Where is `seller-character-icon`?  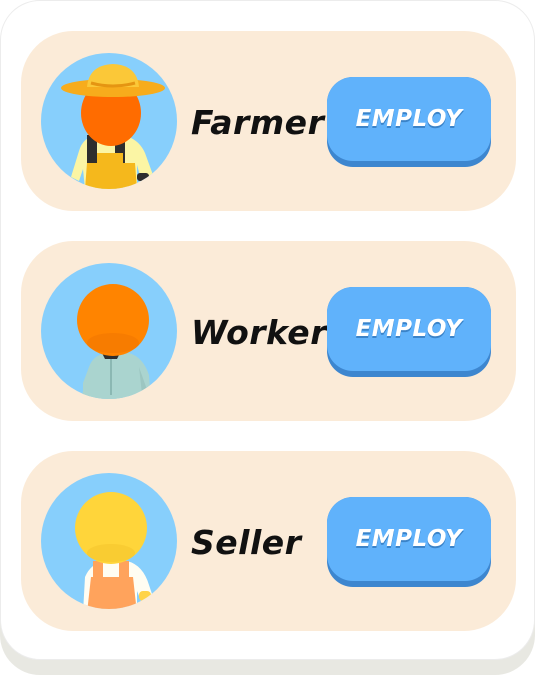 seller-character-icon is located at coordinates (109, 541).